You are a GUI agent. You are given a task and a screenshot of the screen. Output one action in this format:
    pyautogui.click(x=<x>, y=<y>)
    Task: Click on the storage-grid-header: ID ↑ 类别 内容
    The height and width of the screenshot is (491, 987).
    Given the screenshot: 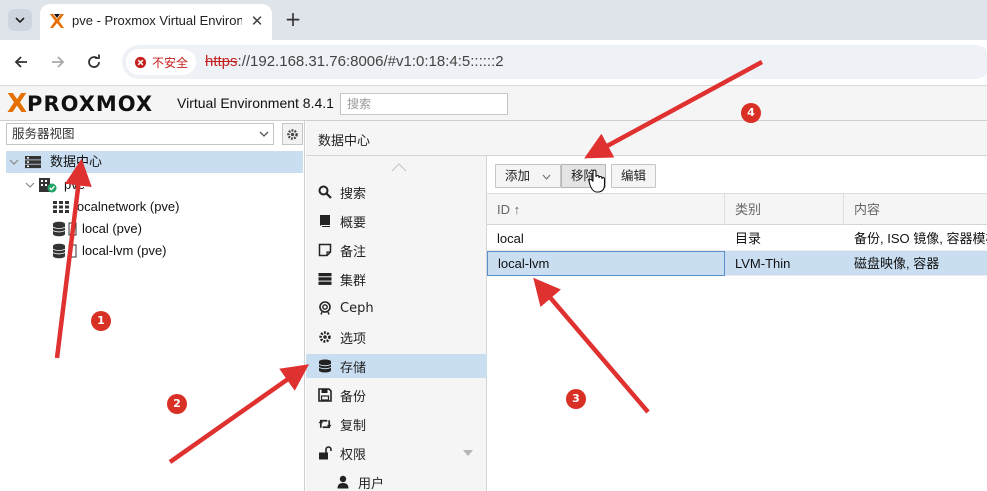 What is the action you would take?
    pyautogui.click(x=737, y=209)
    